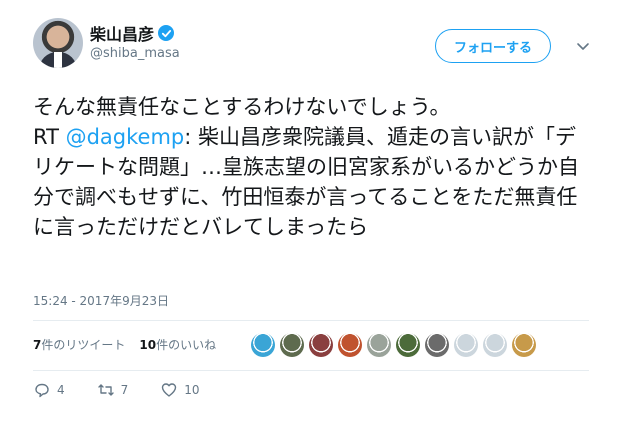 This screenshot has height=426, width=620. Describe the element at coordinates (132, 390) in the screenshot. I see `tweet-actions: 4 7 10` at that location.